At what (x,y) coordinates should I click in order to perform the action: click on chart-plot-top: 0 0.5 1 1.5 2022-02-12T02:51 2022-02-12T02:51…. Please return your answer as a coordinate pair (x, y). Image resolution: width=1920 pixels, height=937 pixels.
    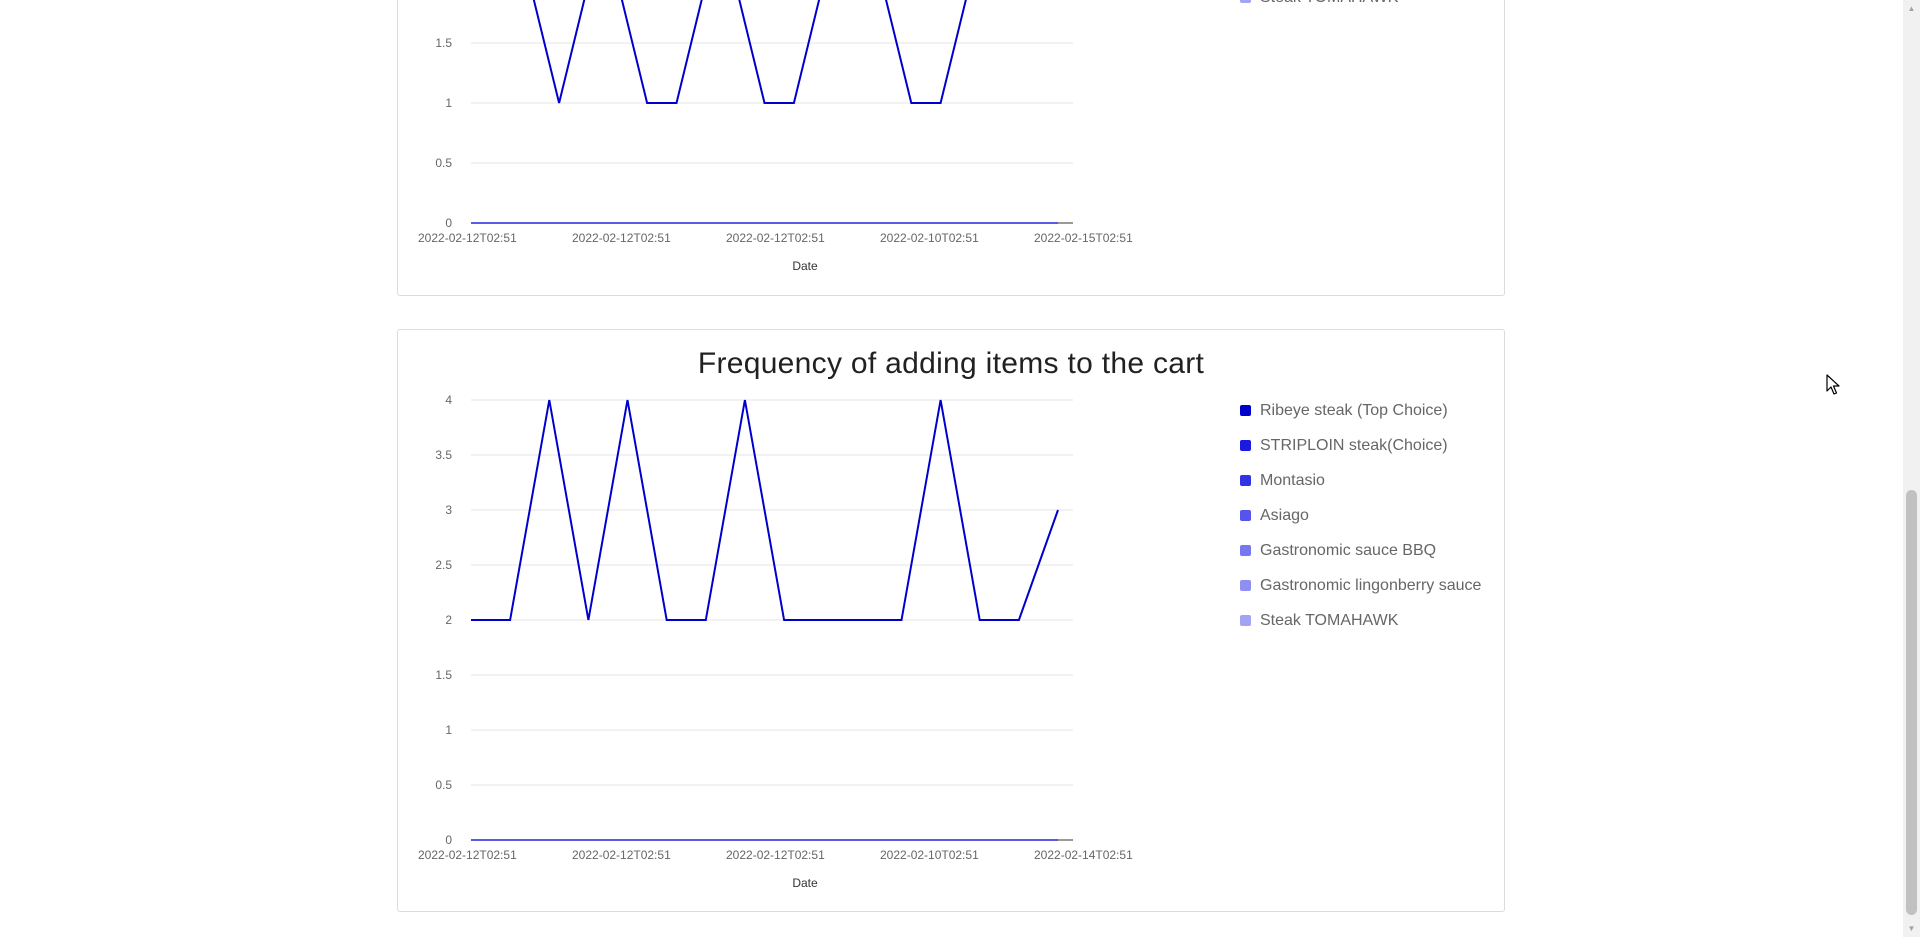
    Looking at the image, I should click on (775, 136).